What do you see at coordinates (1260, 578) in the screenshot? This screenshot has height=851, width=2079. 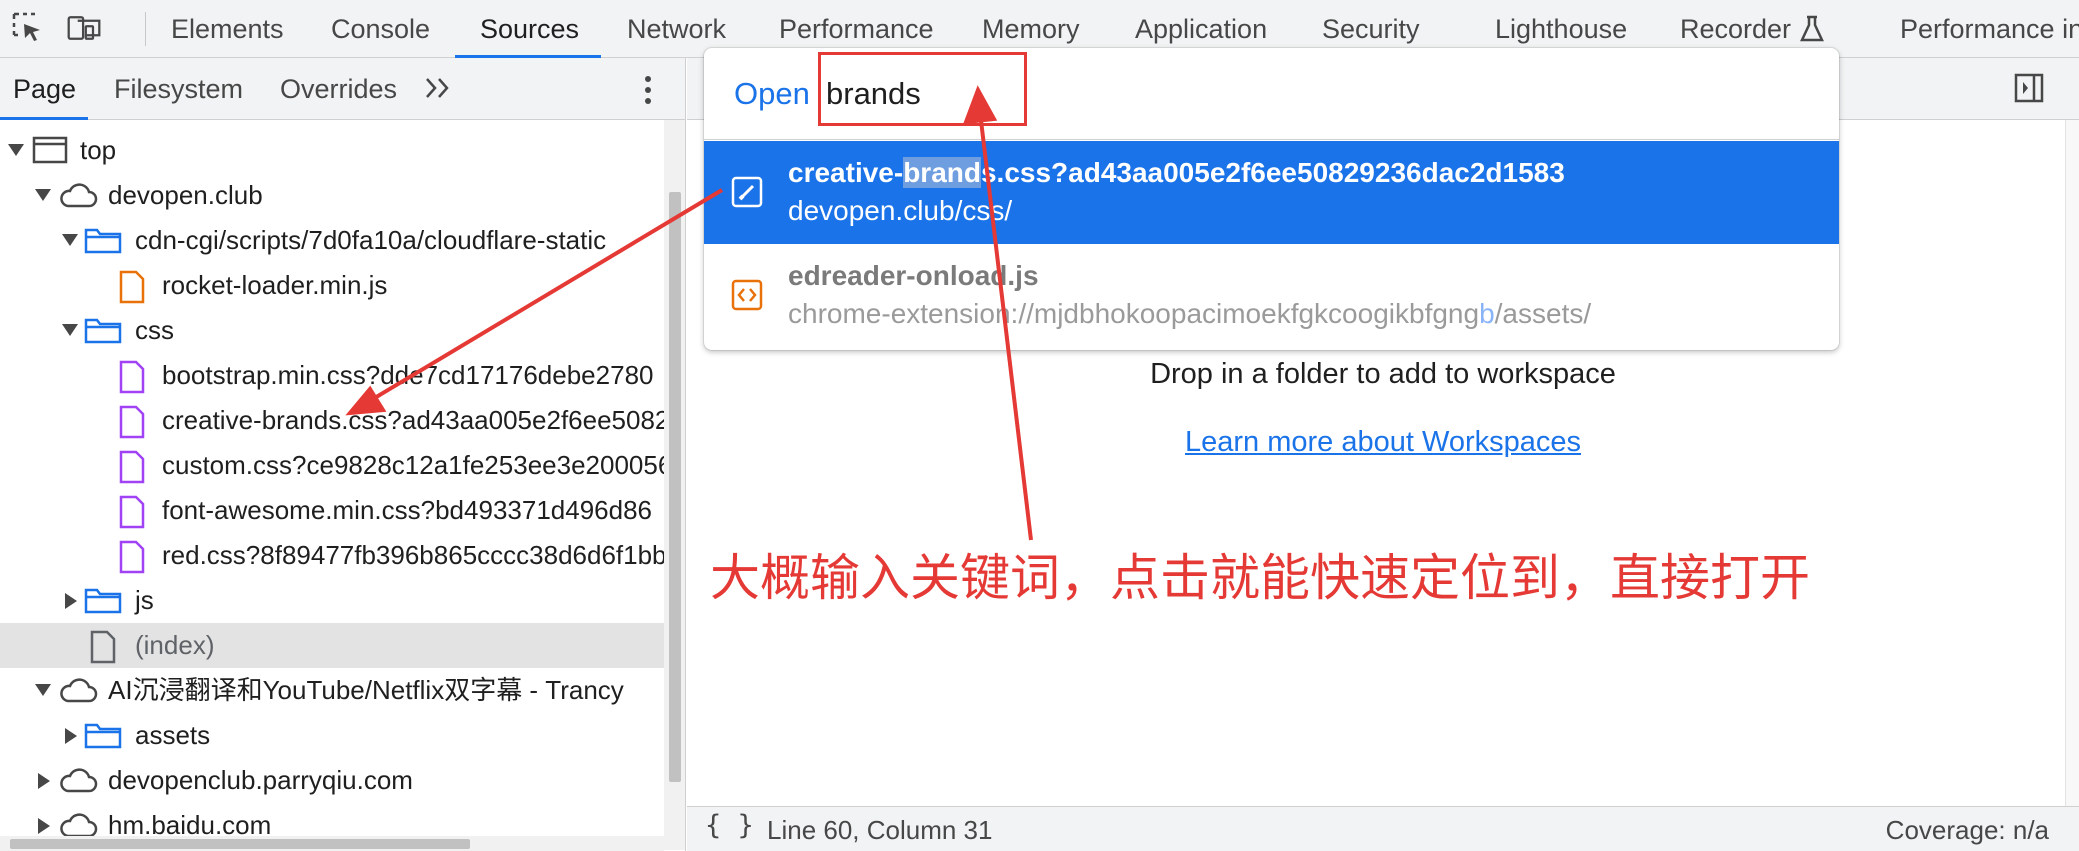 I see `annotation-caption: 大概输入关键词，点击就能快速定位到，直接打开` at bounding box center [1260, 578].